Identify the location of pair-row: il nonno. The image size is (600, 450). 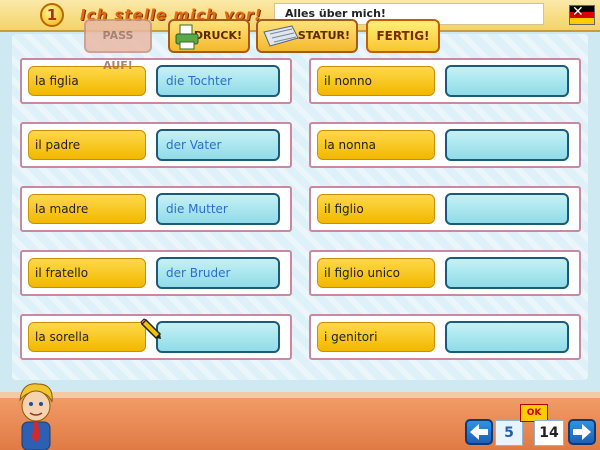
(445, 81).